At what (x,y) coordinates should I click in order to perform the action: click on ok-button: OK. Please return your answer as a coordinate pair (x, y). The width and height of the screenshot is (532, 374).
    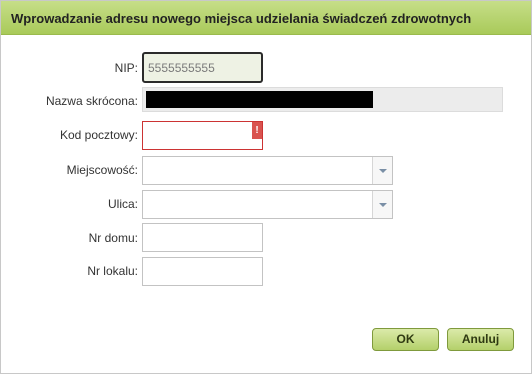
    Looking at the image, I should click on (405, 339).